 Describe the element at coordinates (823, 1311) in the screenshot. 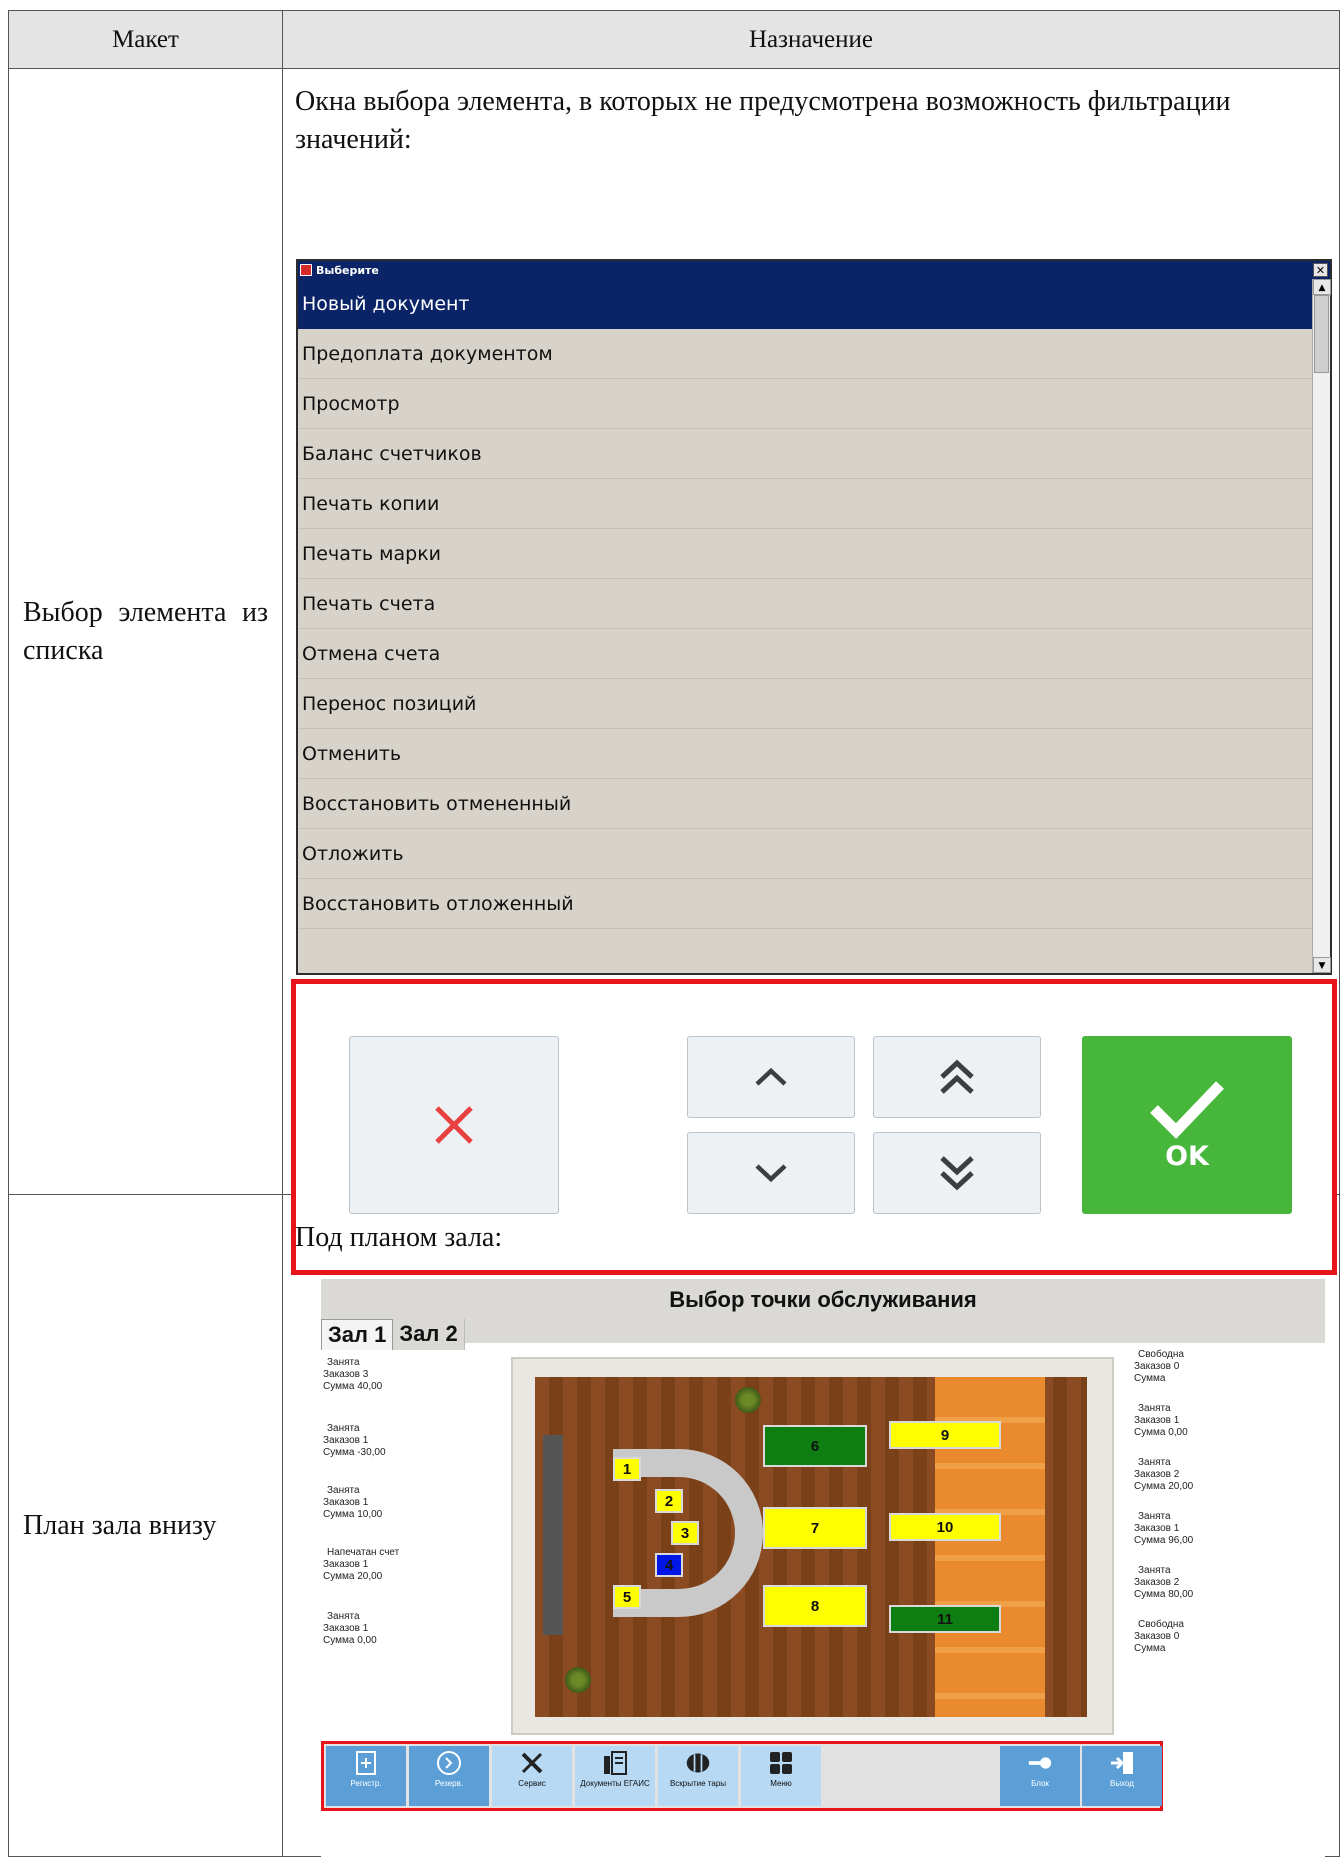

I see `hall-title: Выбор точки обслуживания` at that location.